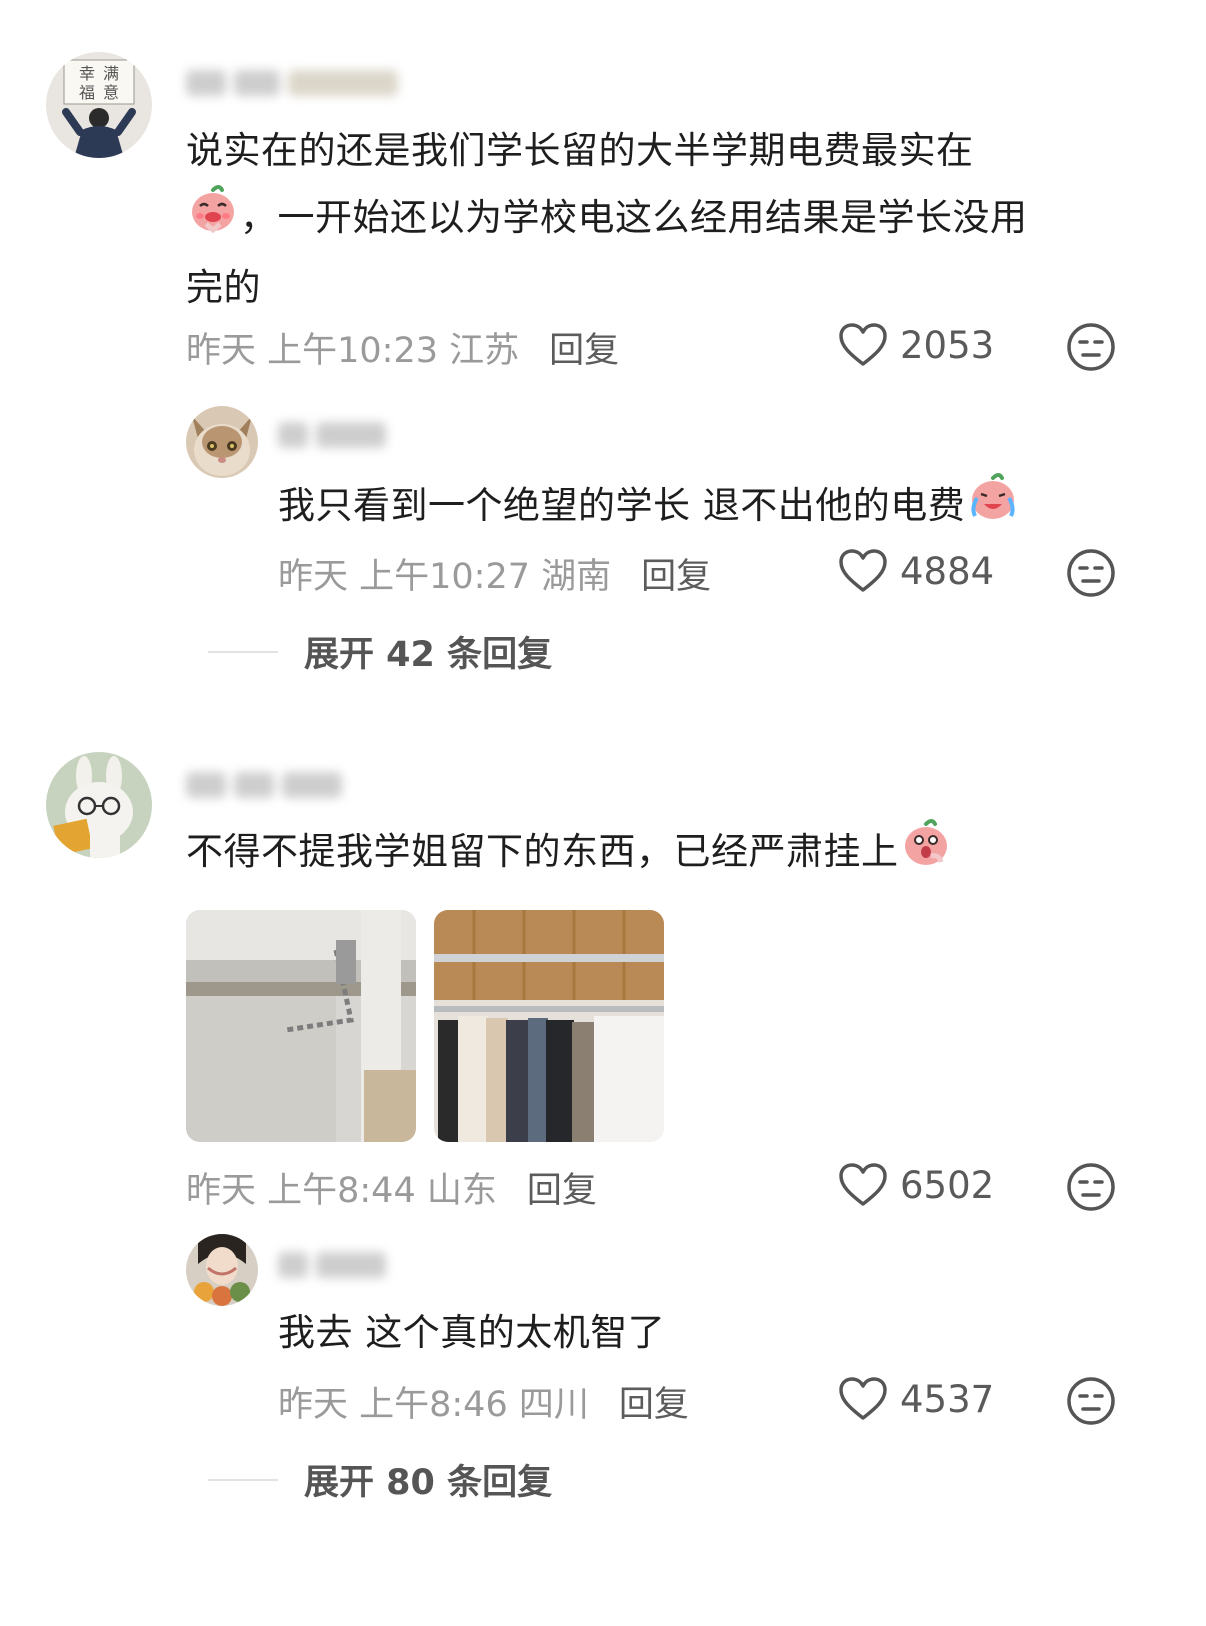  I want to click on reply-text: 我只看到一个绝望的学长 退不出他的电费, so click(708, 507).